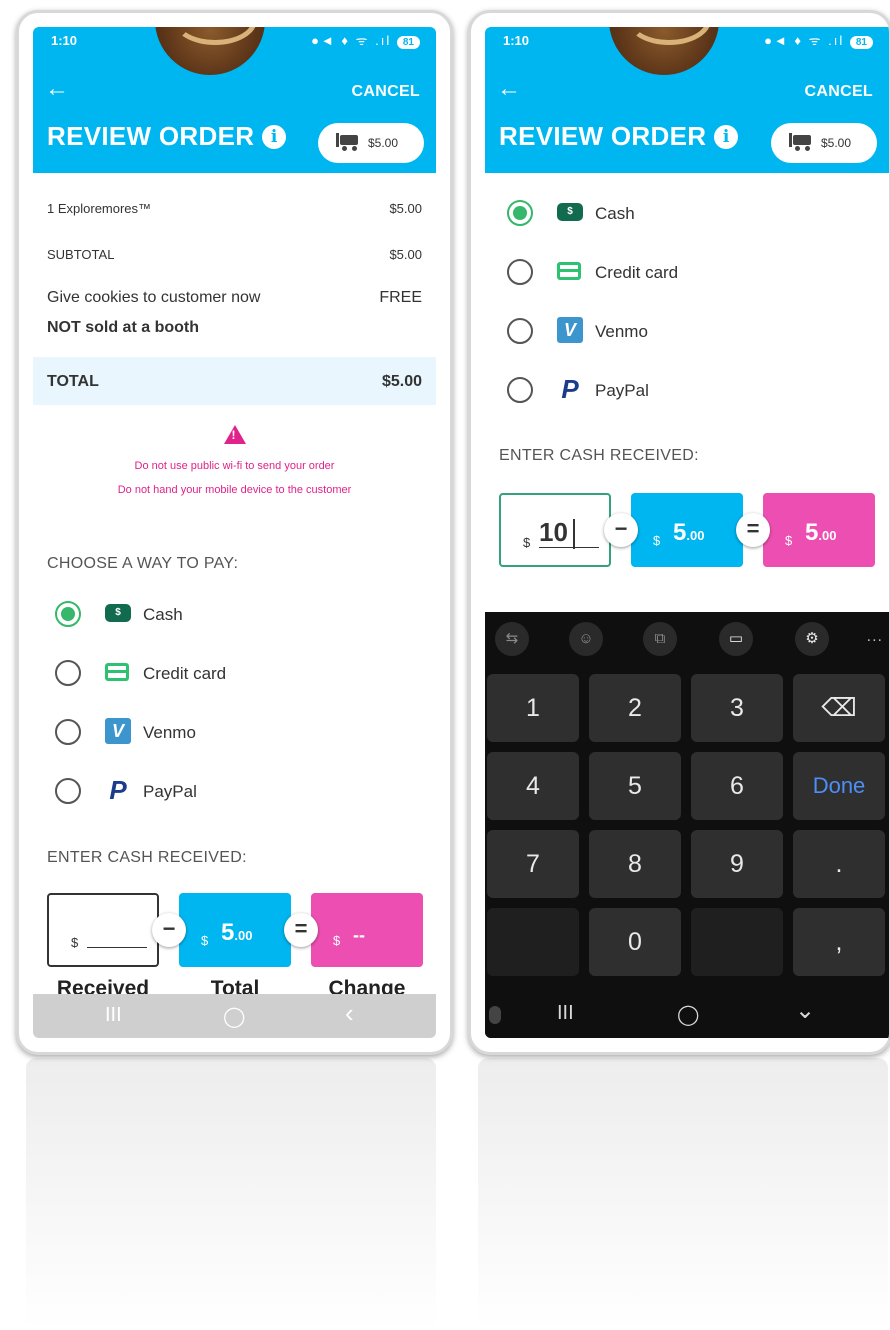 This screenshot has width=890, height=1330. Describe the element at coordinates (635, 786) in the screenshot. I see `key-5: 5` at that location.